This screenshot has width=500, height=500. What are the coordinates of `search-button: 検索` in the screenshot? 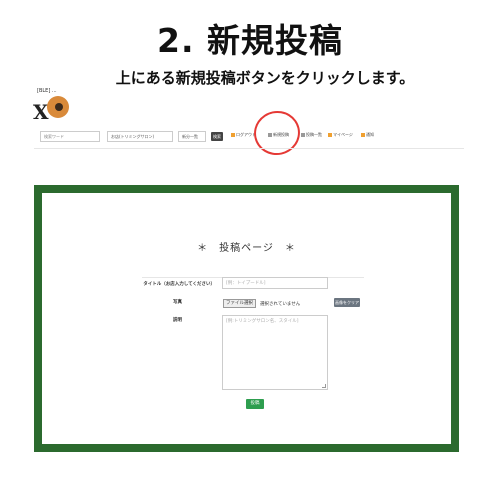 It's located at (217, 136).